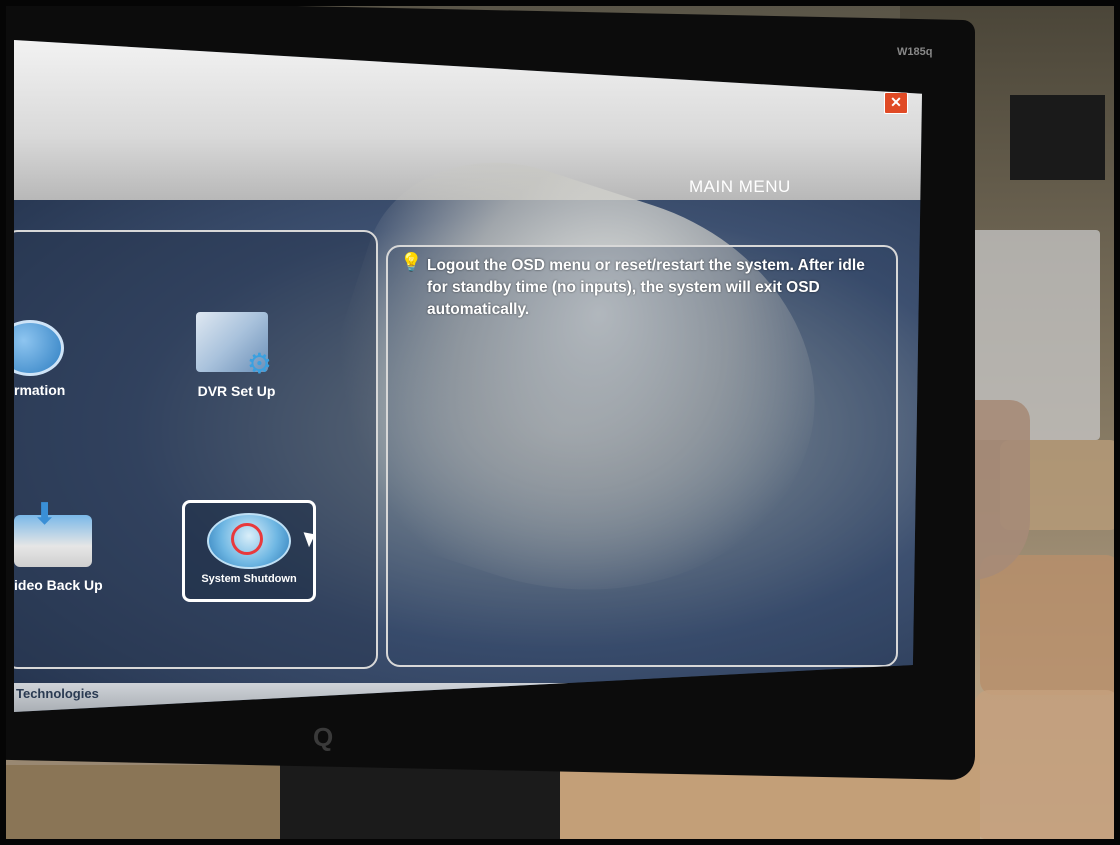 The width and height of the screenshot is (1120, 845). I want to click on close-icon: ✕, so click(896, 102).